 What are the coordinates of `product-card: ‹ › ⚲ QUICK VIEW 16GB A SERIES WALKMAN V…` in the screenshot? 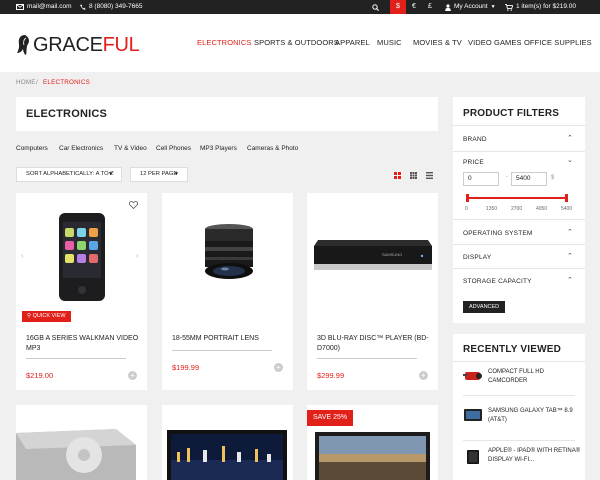 It's located at (81, 291).